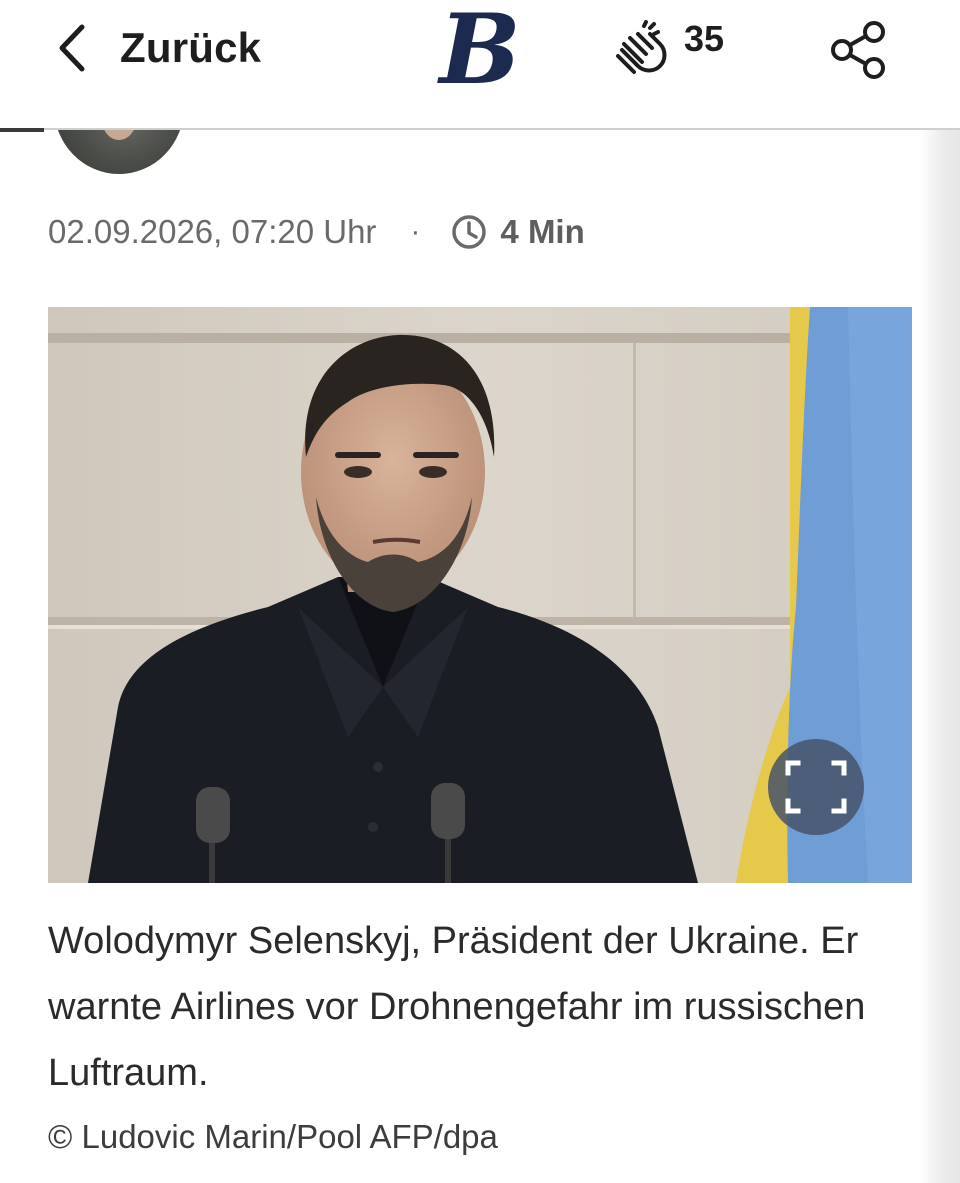 The height and width of the screenshot is (1183, 960). I want to click on fullscreen-button, so click(816, 787).